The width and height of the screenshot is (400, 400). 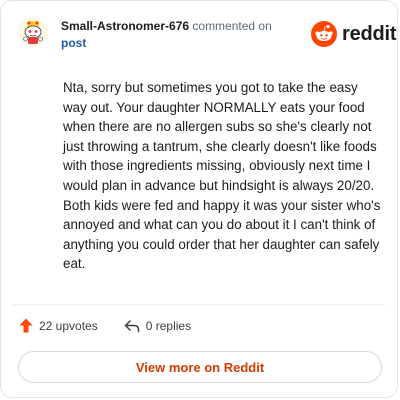 I want to click on reddit-wordmark: reddit, so click(x=369, y=33).